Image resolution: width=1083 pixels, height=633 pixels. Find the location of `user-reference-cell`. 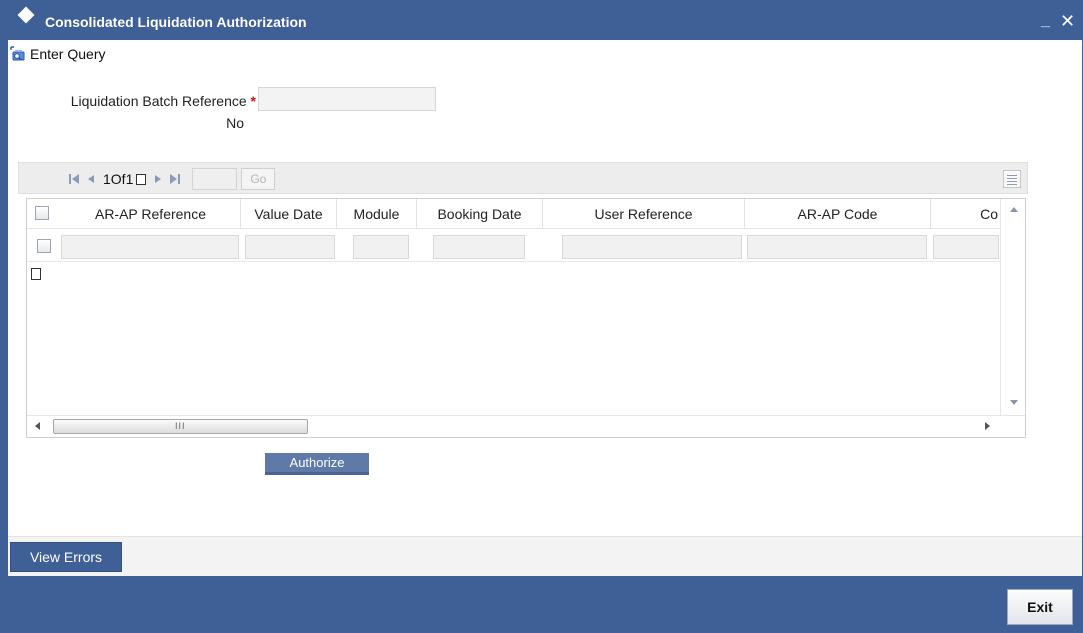

user-reference-cell is located at coordinates (652, 247).